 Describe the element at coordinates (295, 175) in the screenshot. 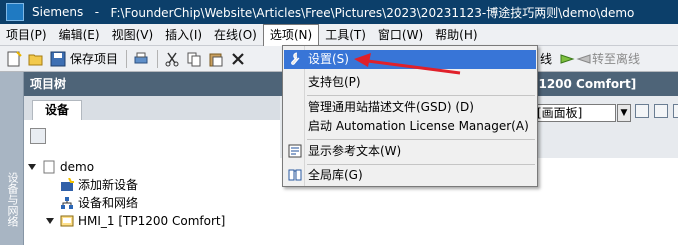

I see `global-library-icon` at that location.